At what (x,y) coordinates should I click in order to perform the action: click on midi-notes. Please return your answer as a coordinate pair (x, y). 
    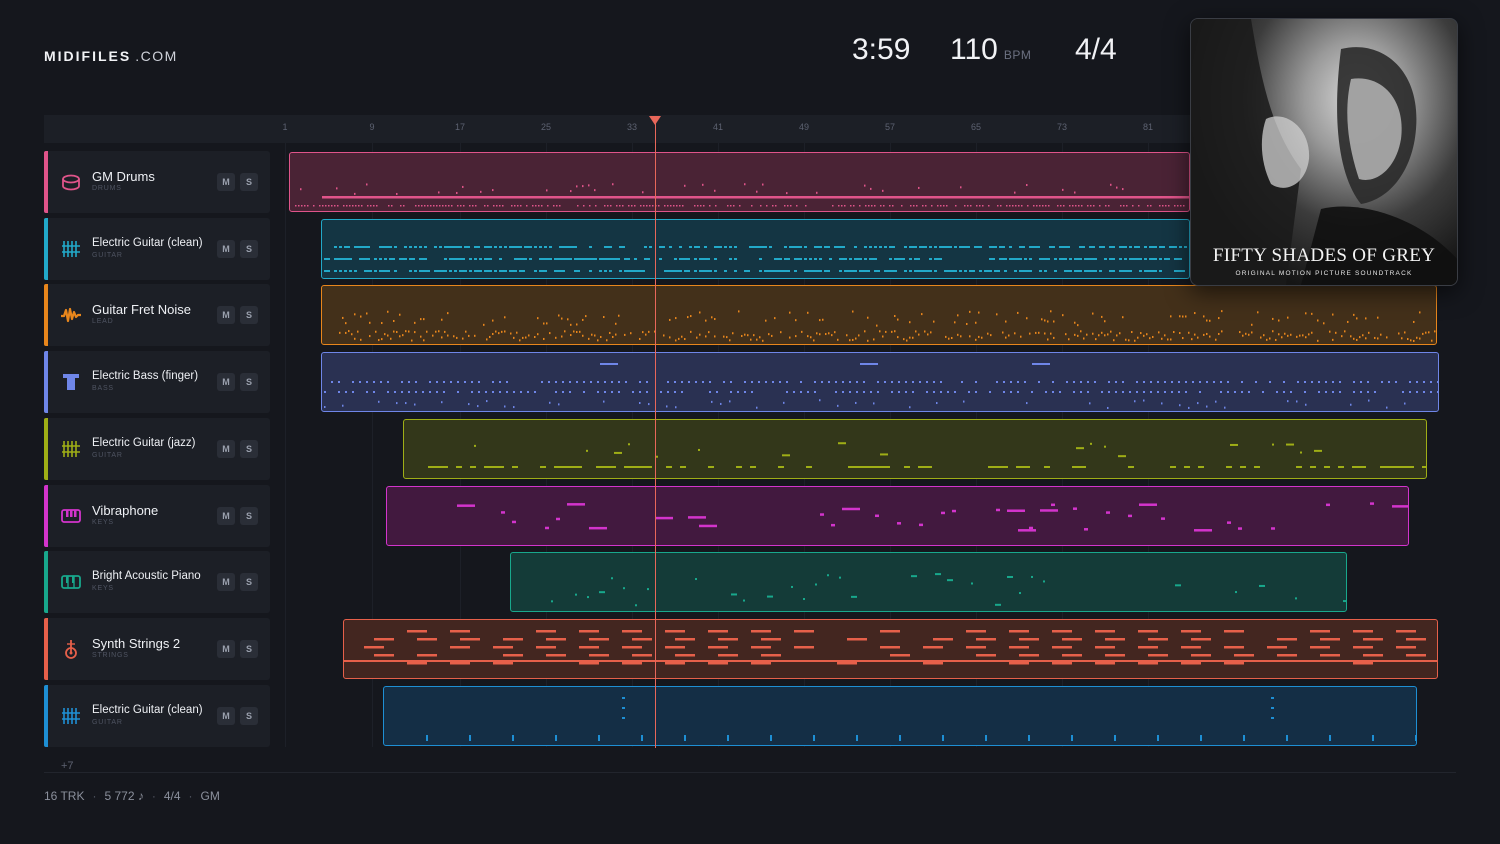
    Looking at the image, I should click on (755, 259).